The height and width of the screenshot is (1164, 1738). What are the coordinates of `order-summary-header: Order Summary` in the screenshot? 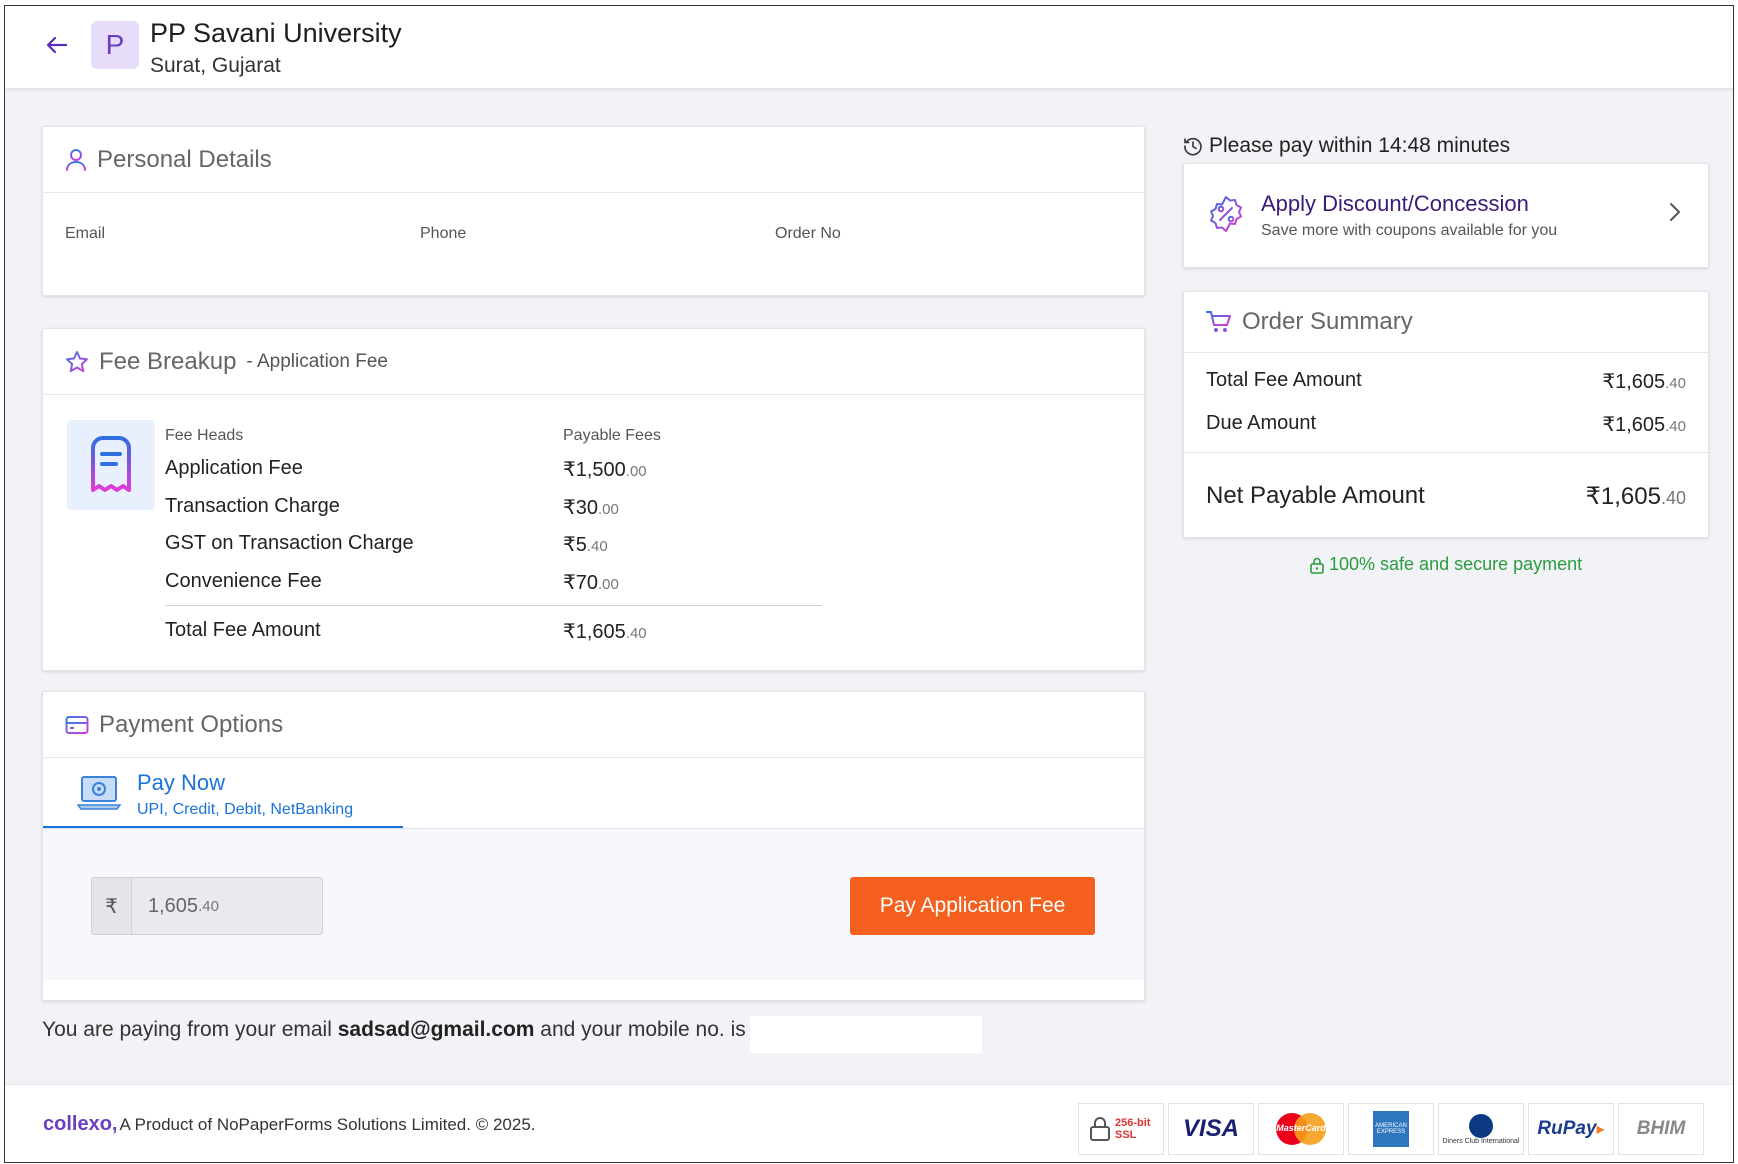 It's located at (1446, 322).